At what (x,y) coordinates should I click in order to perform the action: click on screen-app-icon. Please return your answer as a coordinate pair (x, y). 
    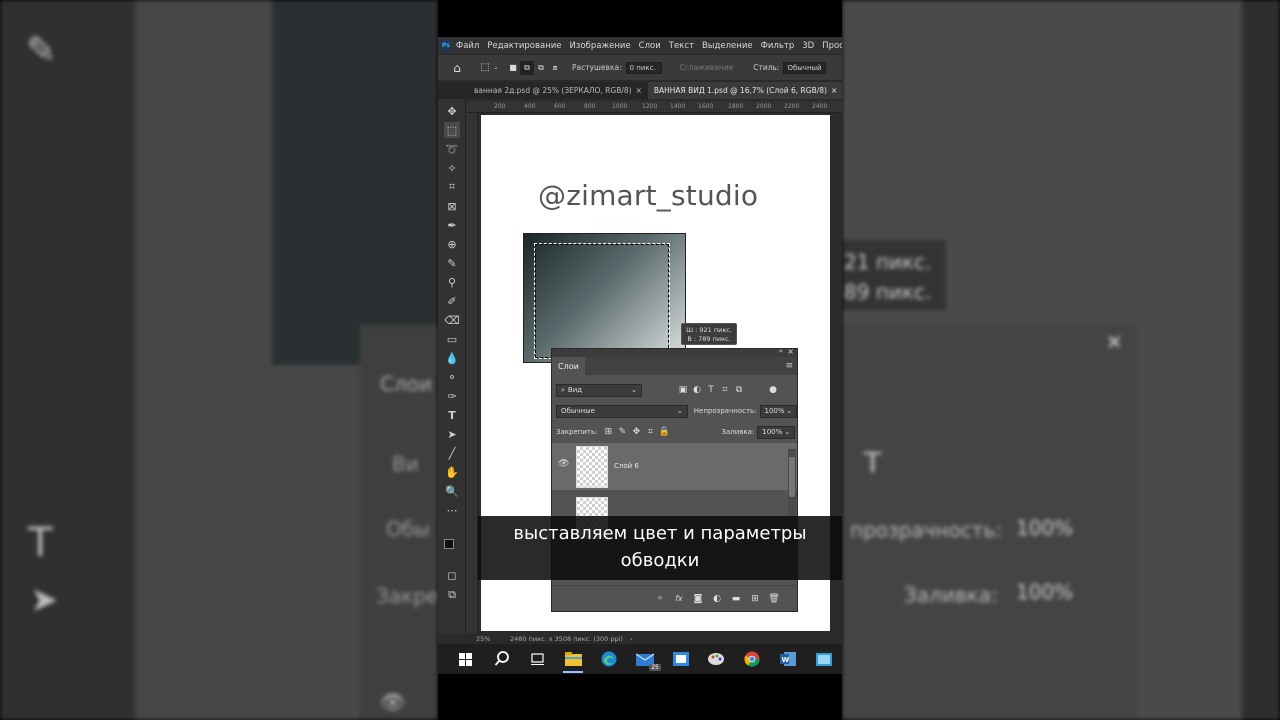
    Looking at the image, I should click on (824, 659).